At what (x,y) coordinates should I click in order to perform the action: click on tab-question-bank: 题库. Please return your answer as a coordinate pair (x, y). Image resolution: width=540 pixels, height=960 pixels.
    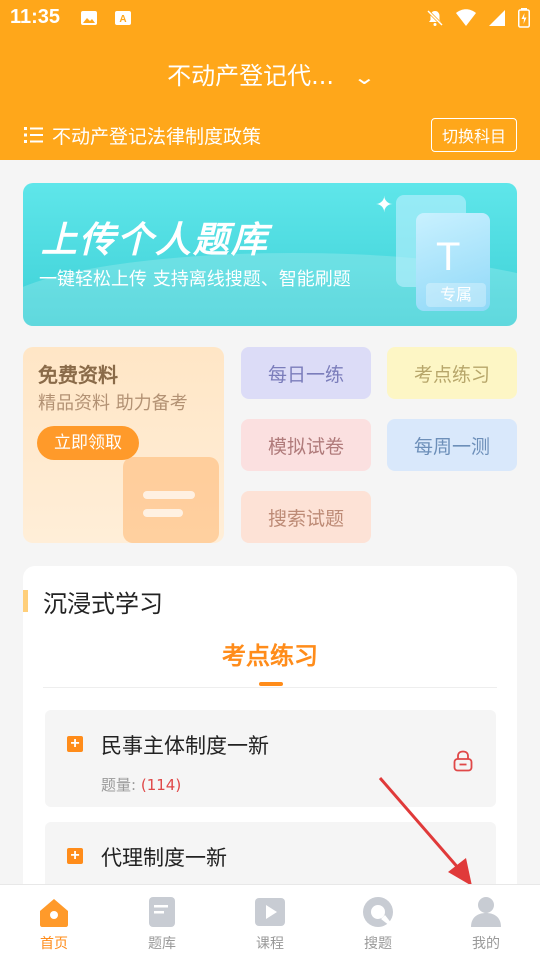
    Looking at the image, I should click on (162, 922).